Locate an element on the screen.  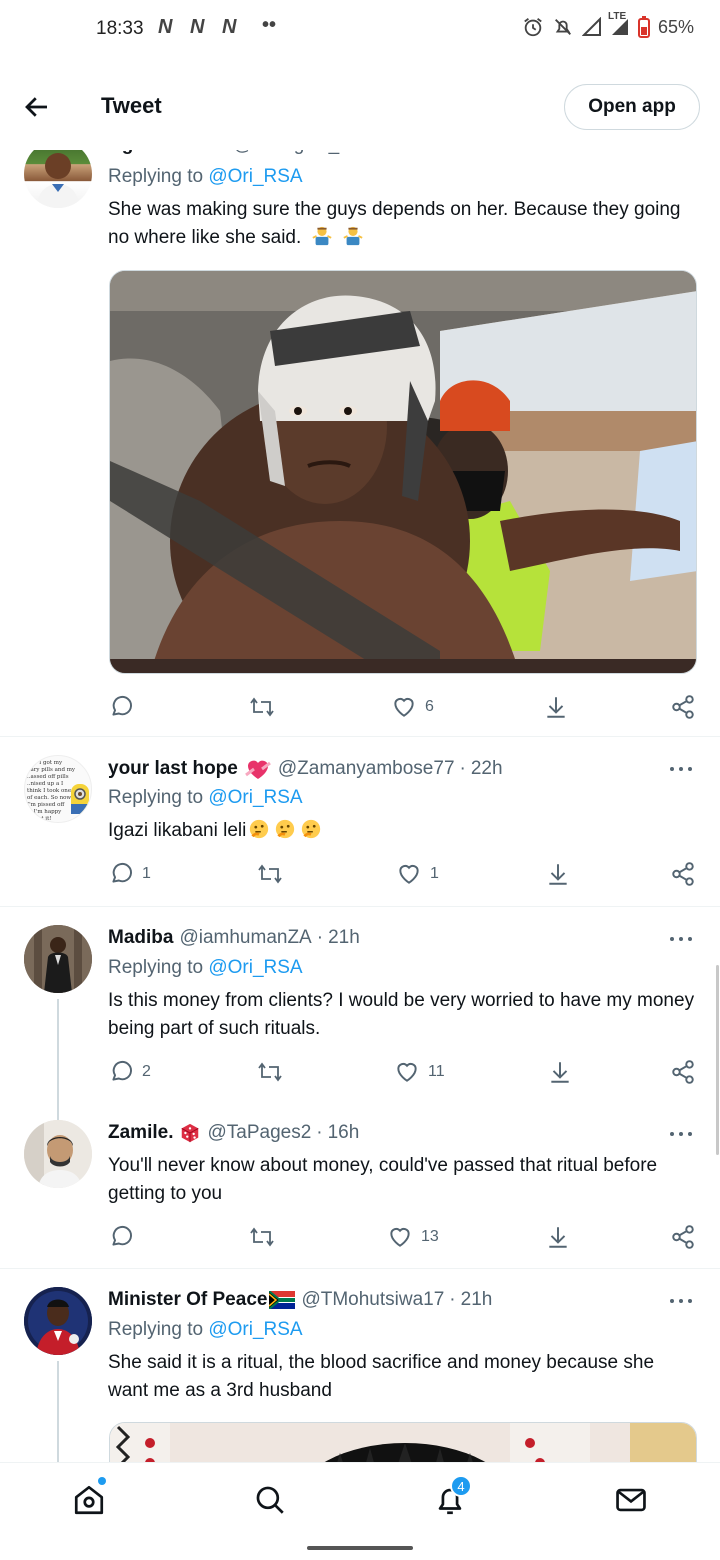
like-count: 1 is located at coordinates (434, 873).